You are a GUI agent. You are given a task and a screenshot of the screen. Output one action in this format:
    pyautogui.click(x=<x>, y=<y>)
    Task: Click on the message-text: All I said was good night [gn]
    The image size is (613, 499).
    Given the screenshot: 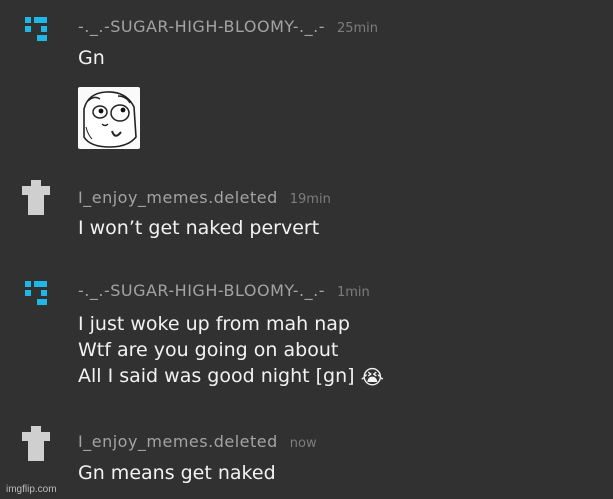 What is the action you would take?
    pyautogui.click(x=216, y=376)
    